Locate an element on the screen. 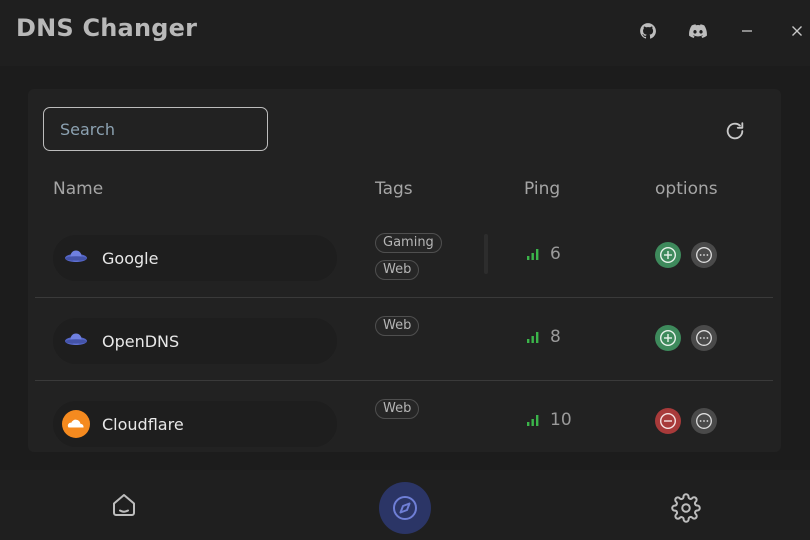  opendns-icon is located at coordinates (76, 341).